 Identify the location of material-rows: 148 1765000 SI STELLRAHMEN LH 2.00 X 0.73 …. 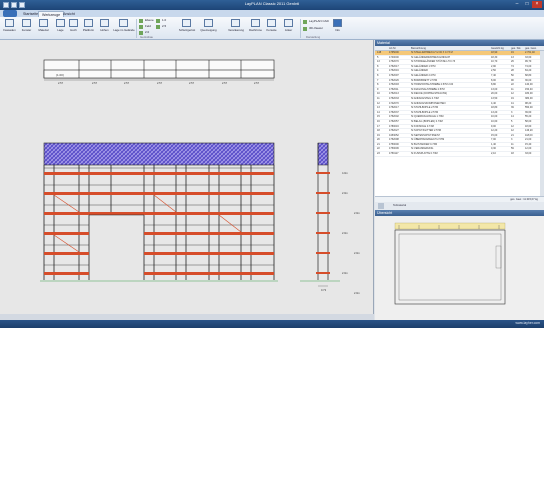
(459, 123).